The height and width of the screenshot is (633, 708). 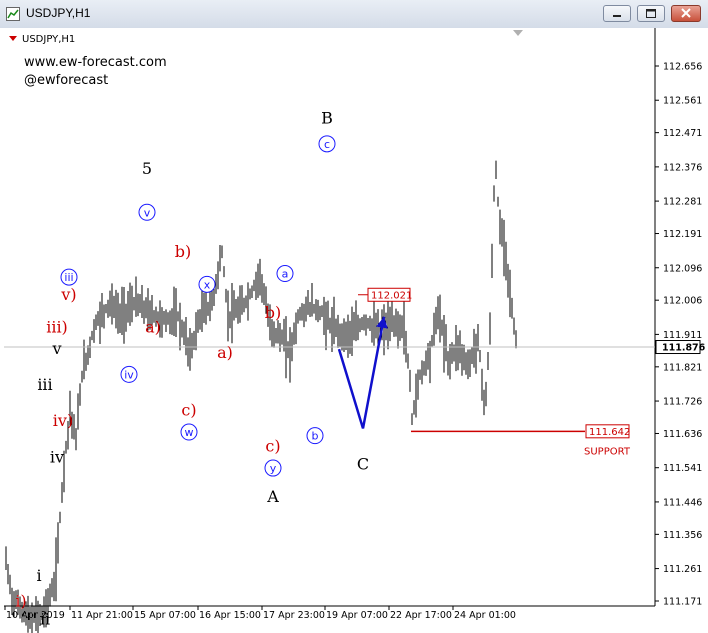 I want to click on minimize-button, so click(x=617, y=13).